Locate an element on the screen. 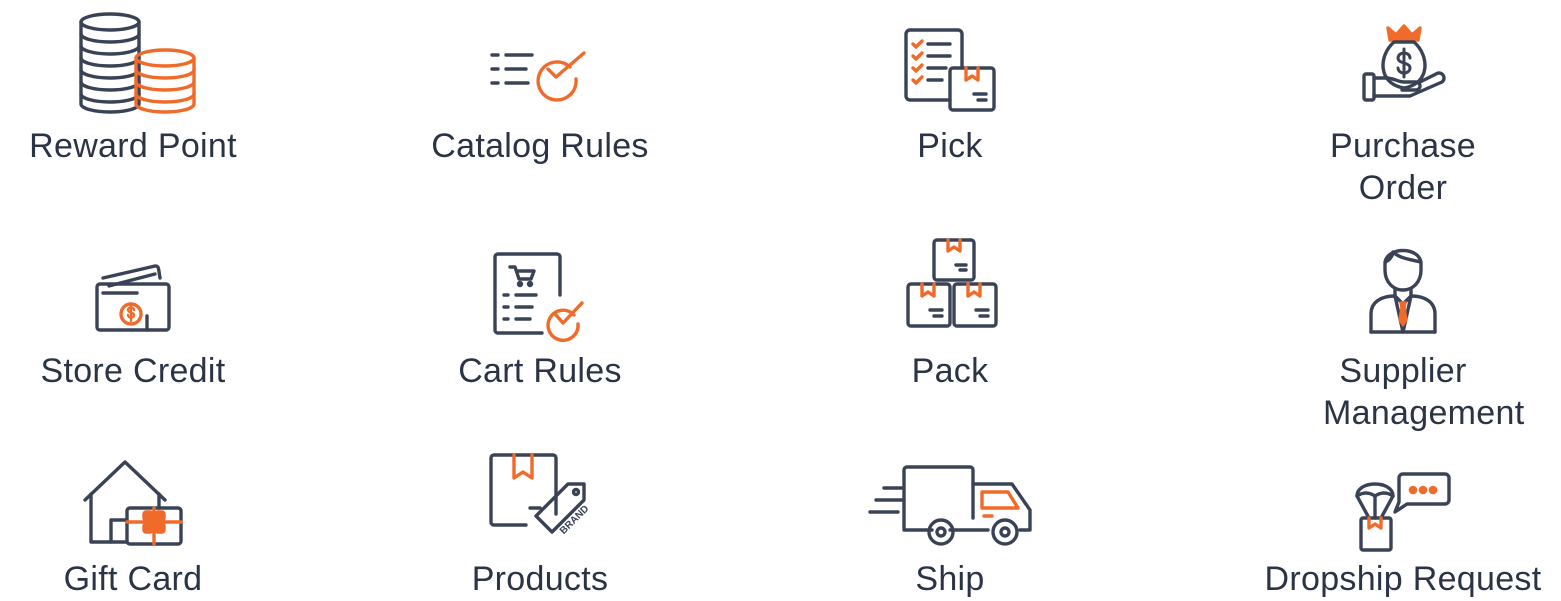 The width and height of the screenshot is (1561, 601). credit-cards-icon is located at coordinates (133, 298).